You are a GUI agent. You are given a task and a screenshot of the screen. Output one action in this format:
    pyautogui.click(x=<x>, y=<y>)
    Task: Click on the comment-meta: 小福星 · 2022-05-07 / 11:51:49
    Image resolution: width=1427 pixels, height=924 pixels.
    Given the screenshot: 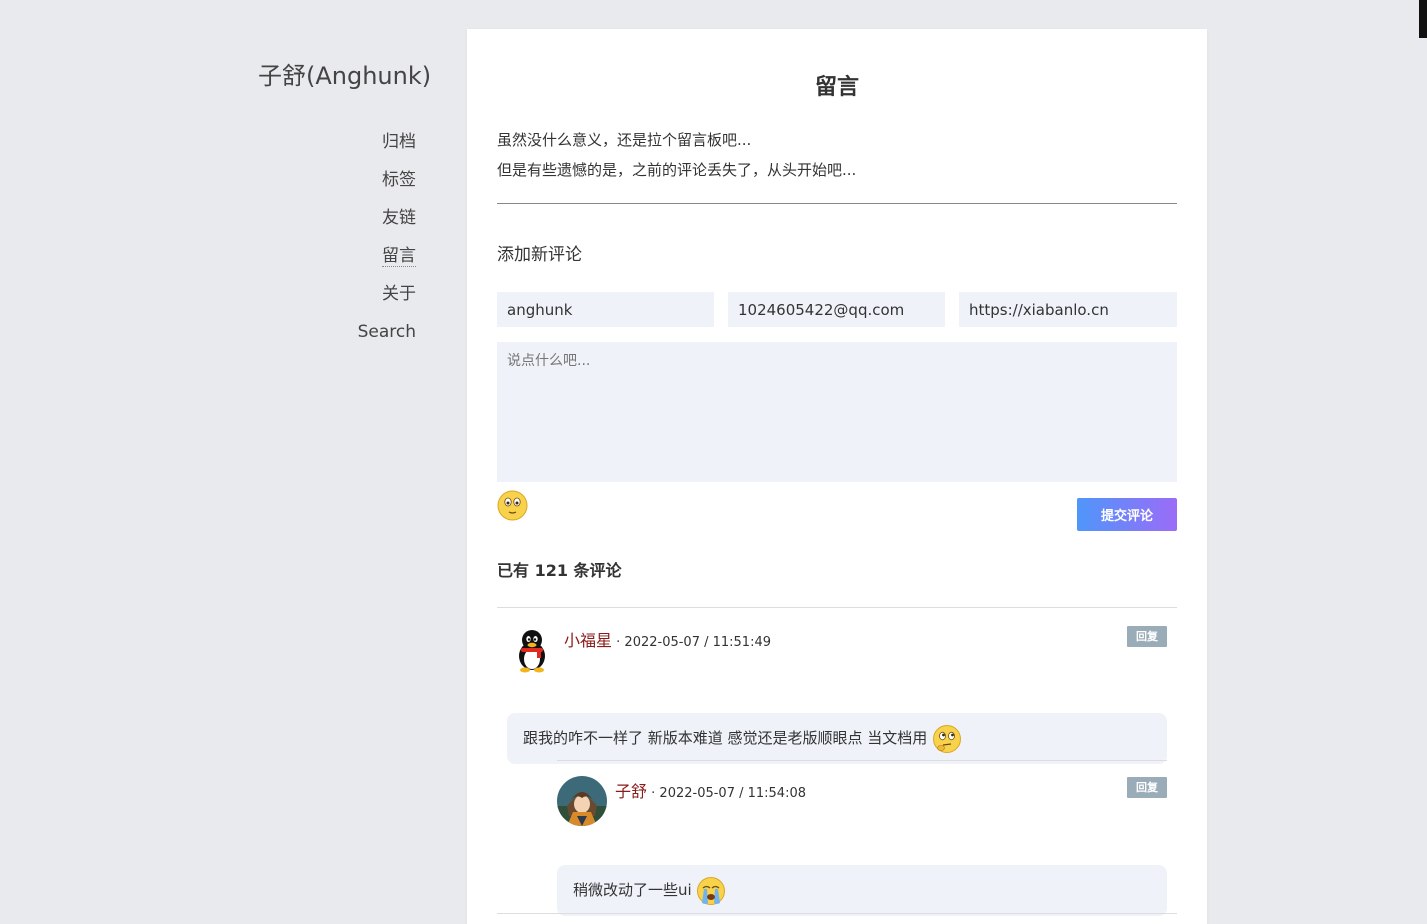 What is the action you would take?
    pyautogui.click(x=667, y=639)
    